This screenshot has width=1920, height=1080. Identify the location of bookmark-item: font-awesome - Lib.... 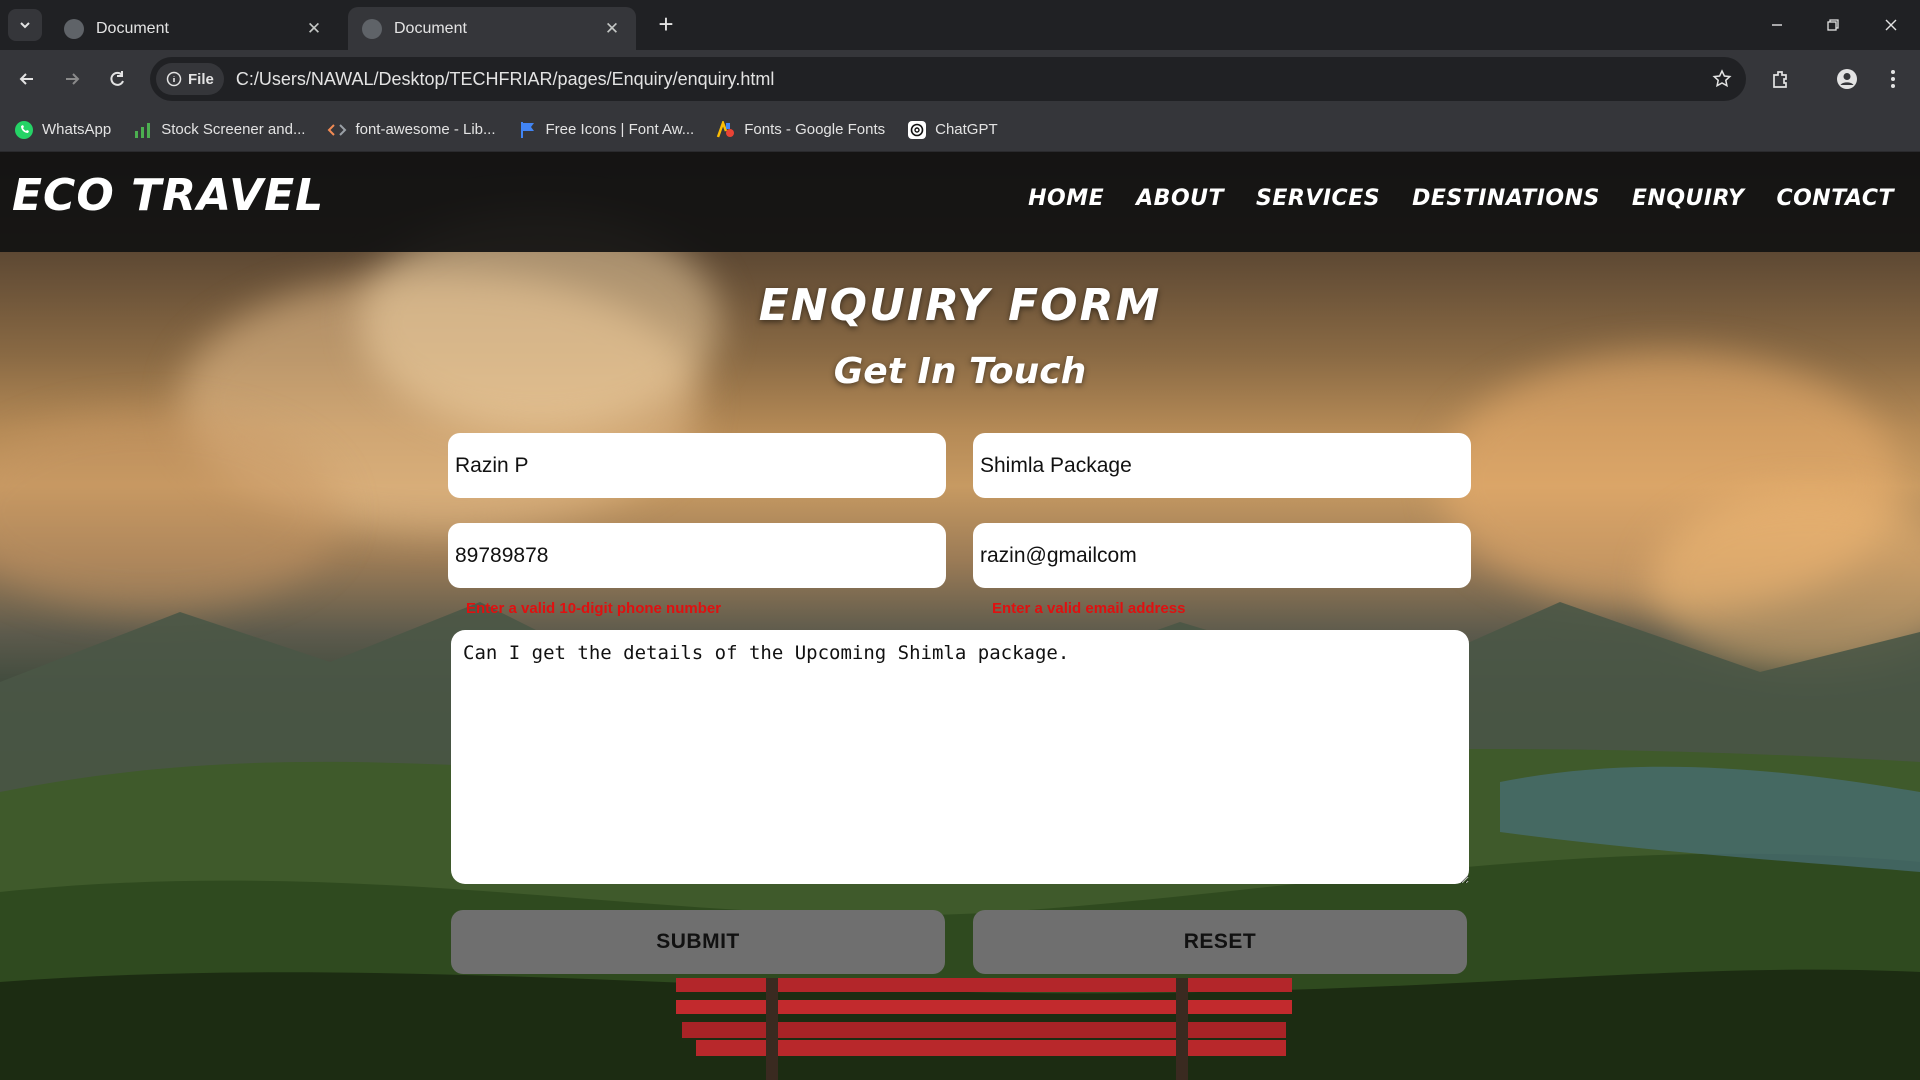
(411, 130).